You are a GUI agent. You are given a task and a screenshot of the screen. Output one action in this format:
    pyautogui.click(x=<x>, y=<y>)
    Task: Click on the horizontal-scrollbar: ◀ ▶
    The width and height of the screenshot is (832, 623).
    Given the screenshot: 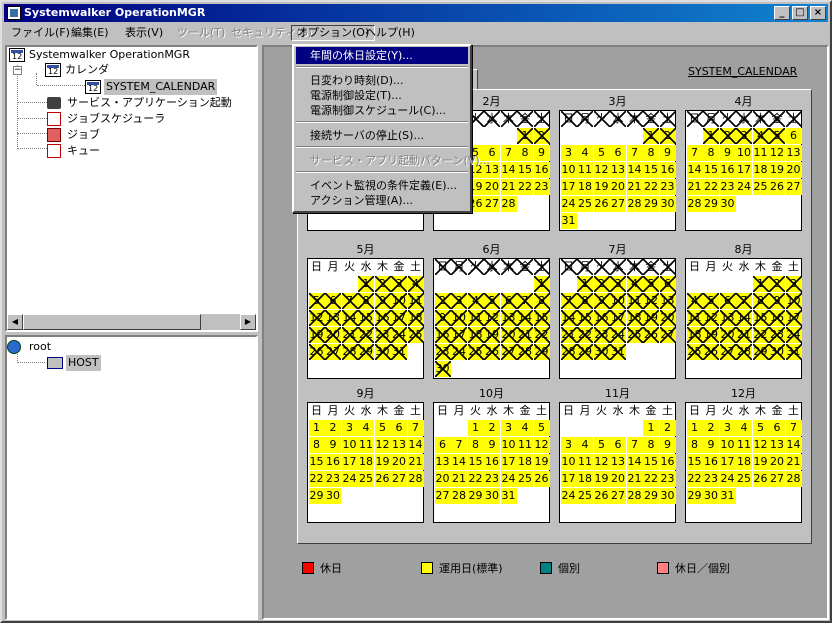 What is the action you would take?
    pyautogui.click(x=131, y=322)
    